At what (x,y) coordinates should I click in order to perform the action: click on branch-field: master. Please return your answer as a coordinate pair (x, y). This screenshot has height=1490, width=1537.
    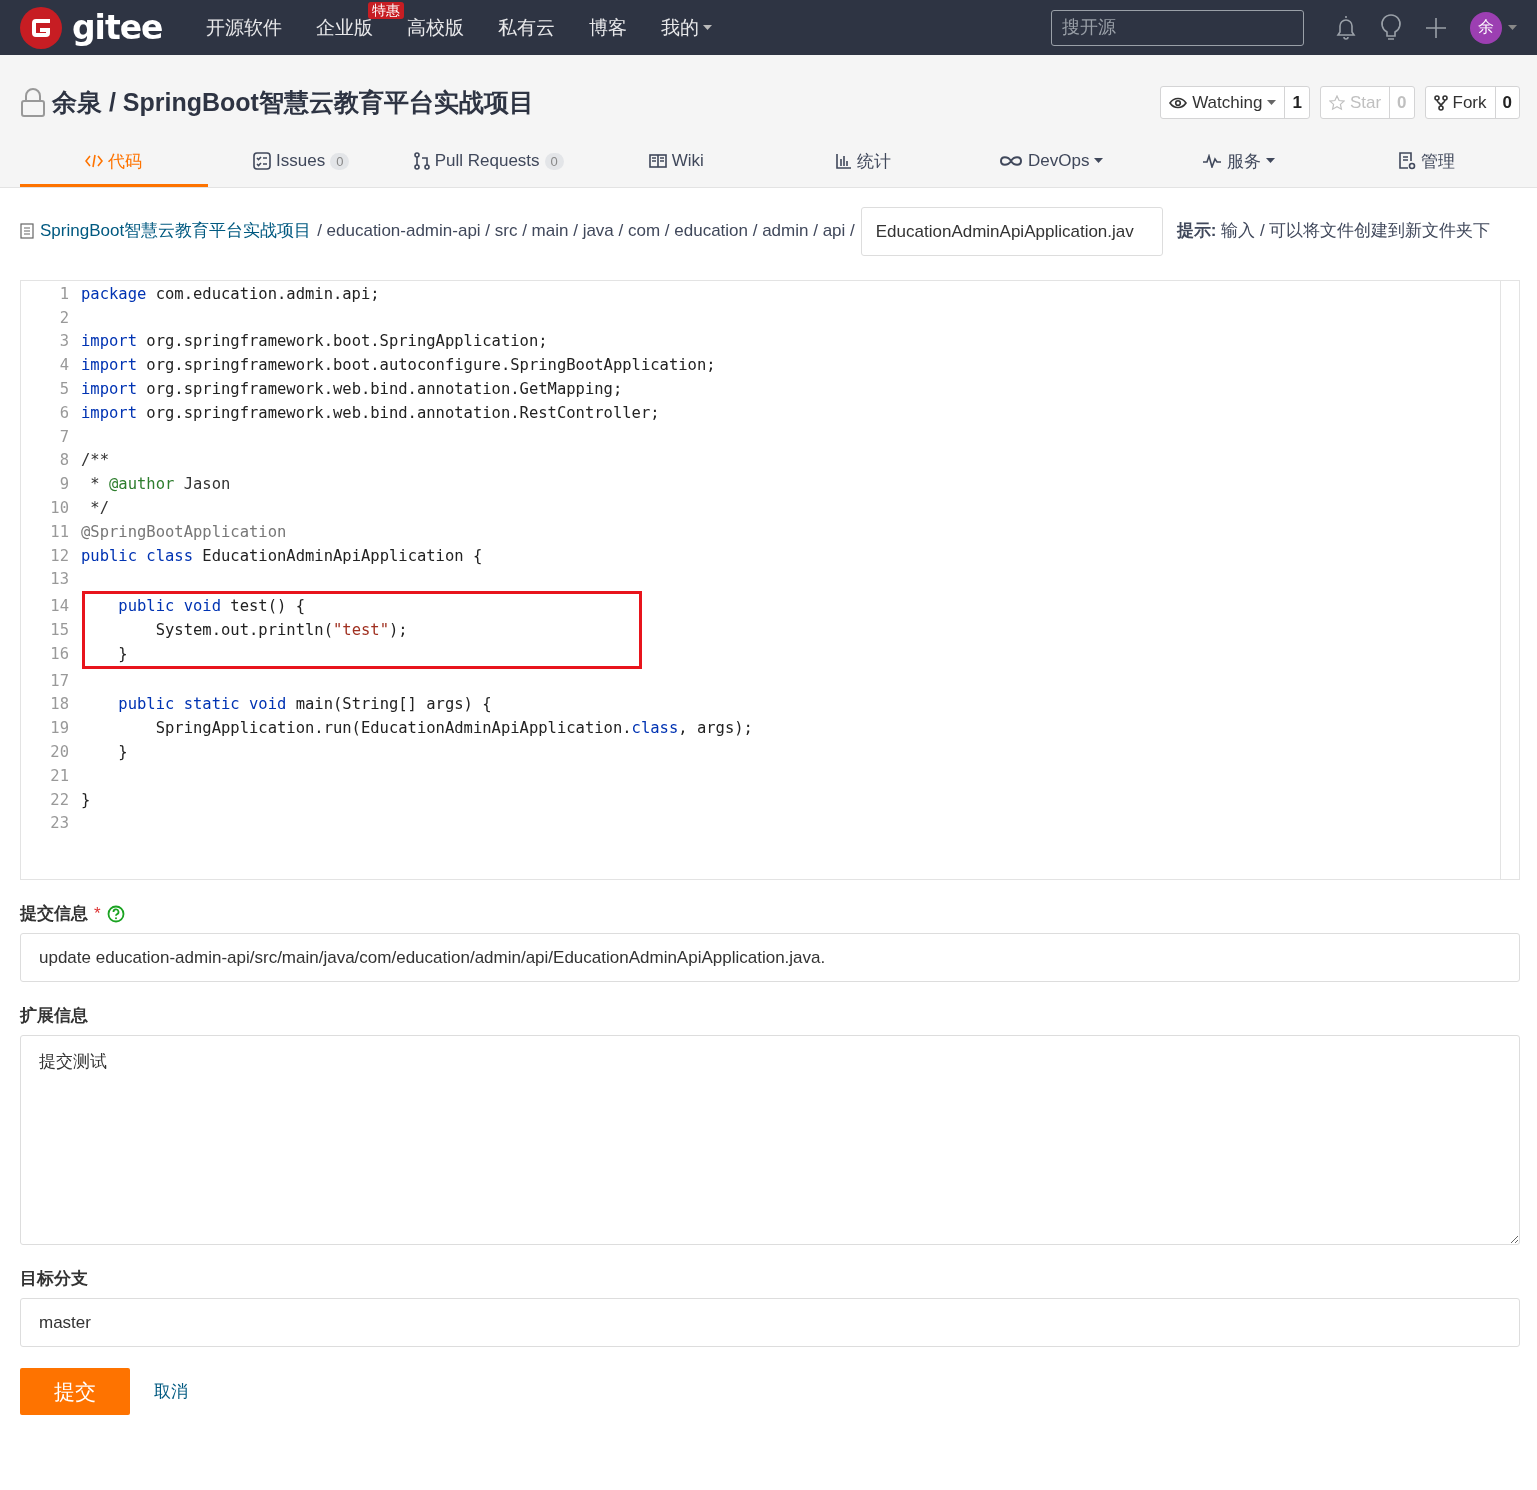
    Looking at the image, I should click on (770, 1322).